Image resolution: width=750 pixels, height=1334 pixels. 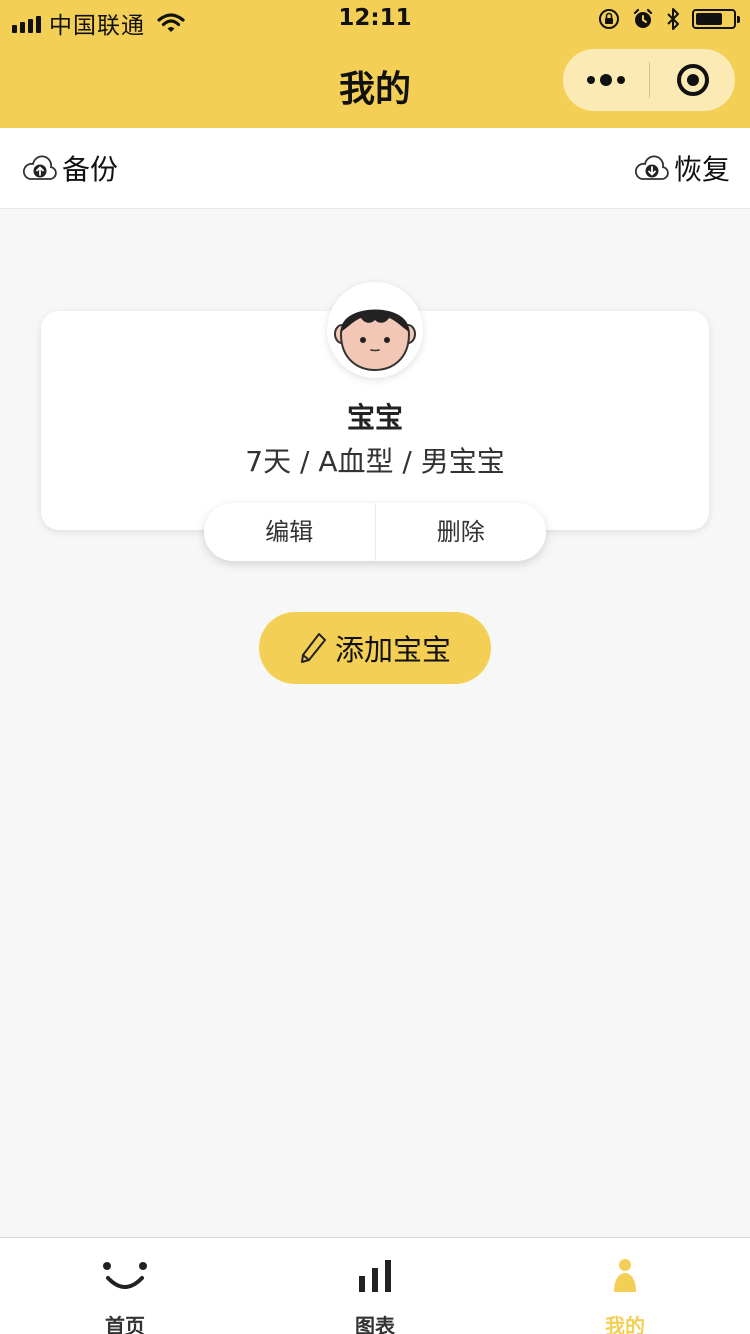 I want to click on tab-charts-label: 图表, so click(x=375, y=1324).